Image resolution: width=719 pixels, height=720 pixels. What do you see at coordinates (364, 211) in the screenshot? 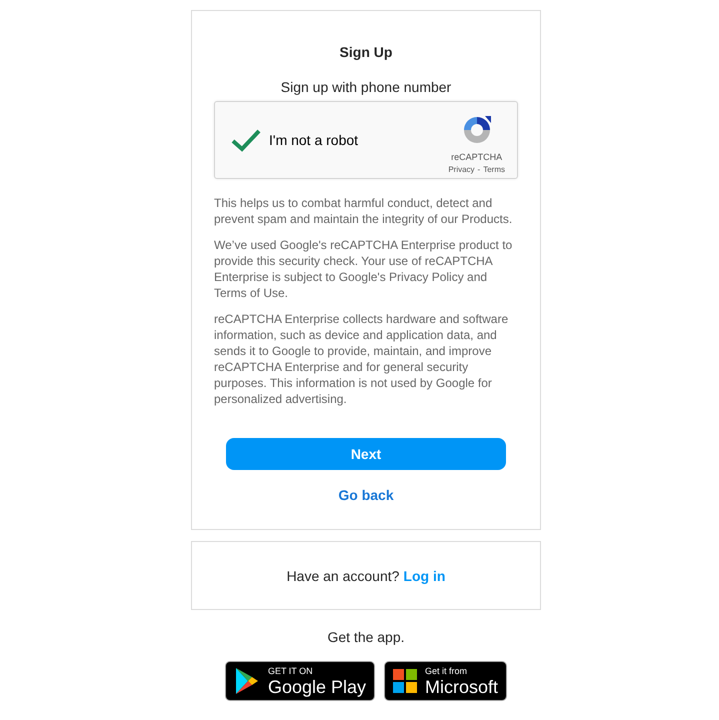
I see `info-paragraph: This helps us to combat harmful conduct, detect and prevent spam and maintain the integrity of our Products.` at bounding box center [364, 211].